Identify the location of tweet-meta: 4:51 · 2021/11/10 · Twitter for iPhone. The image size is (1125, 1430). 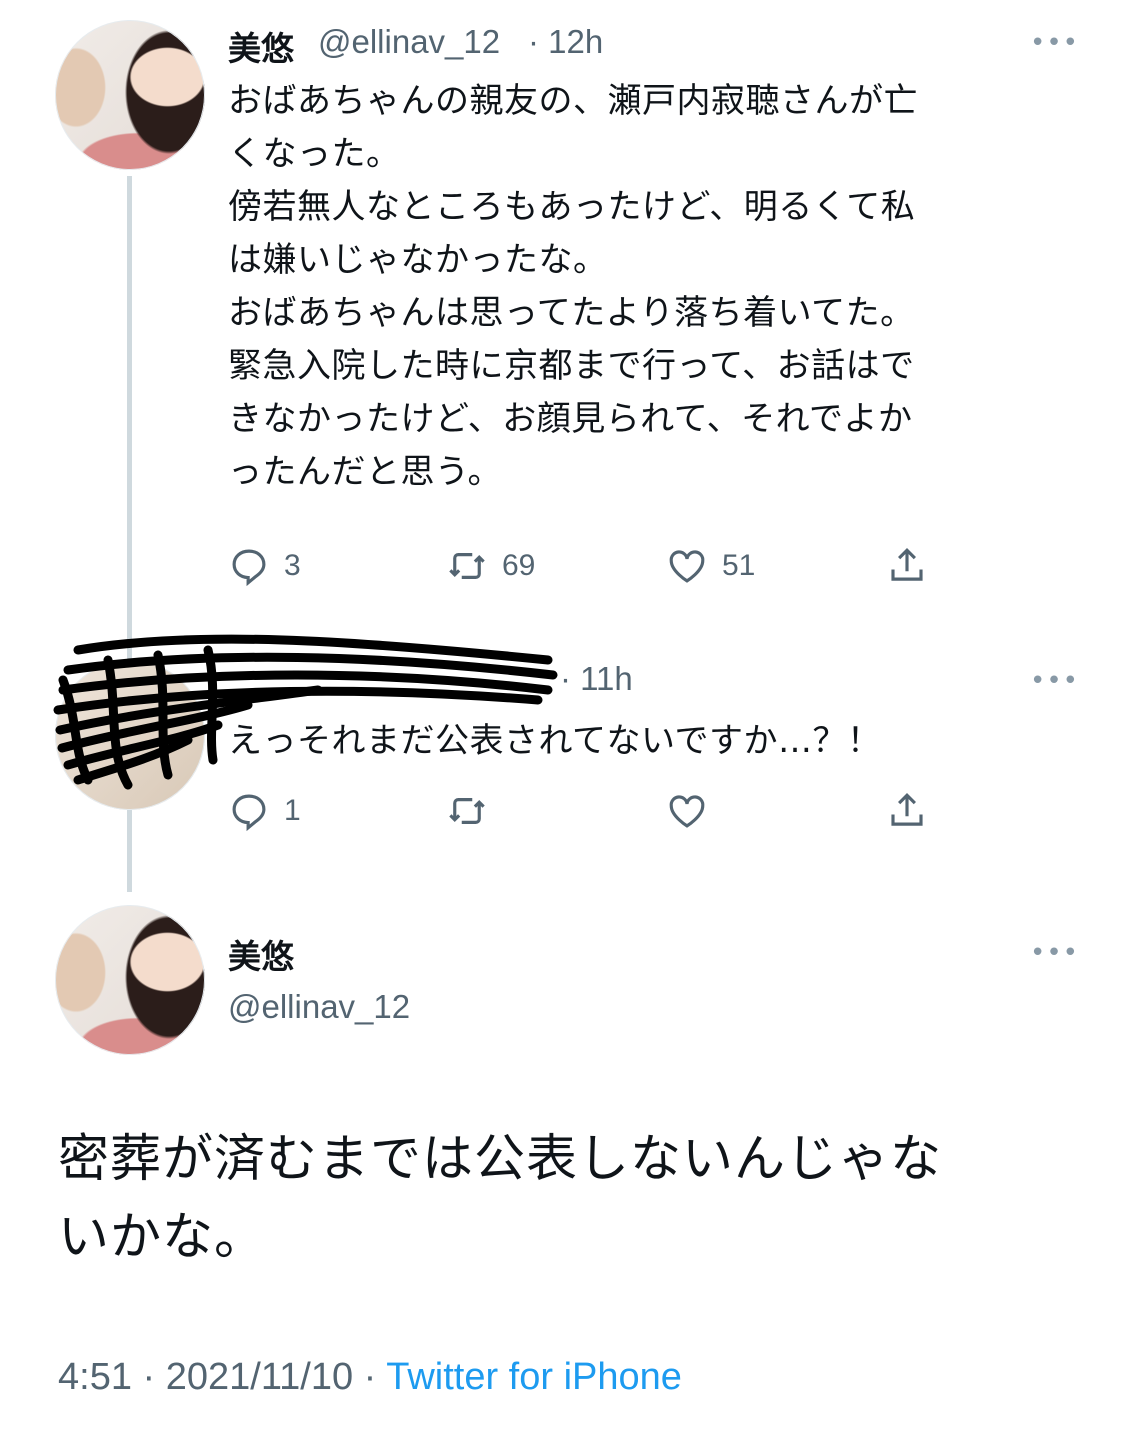
(370, 1377).